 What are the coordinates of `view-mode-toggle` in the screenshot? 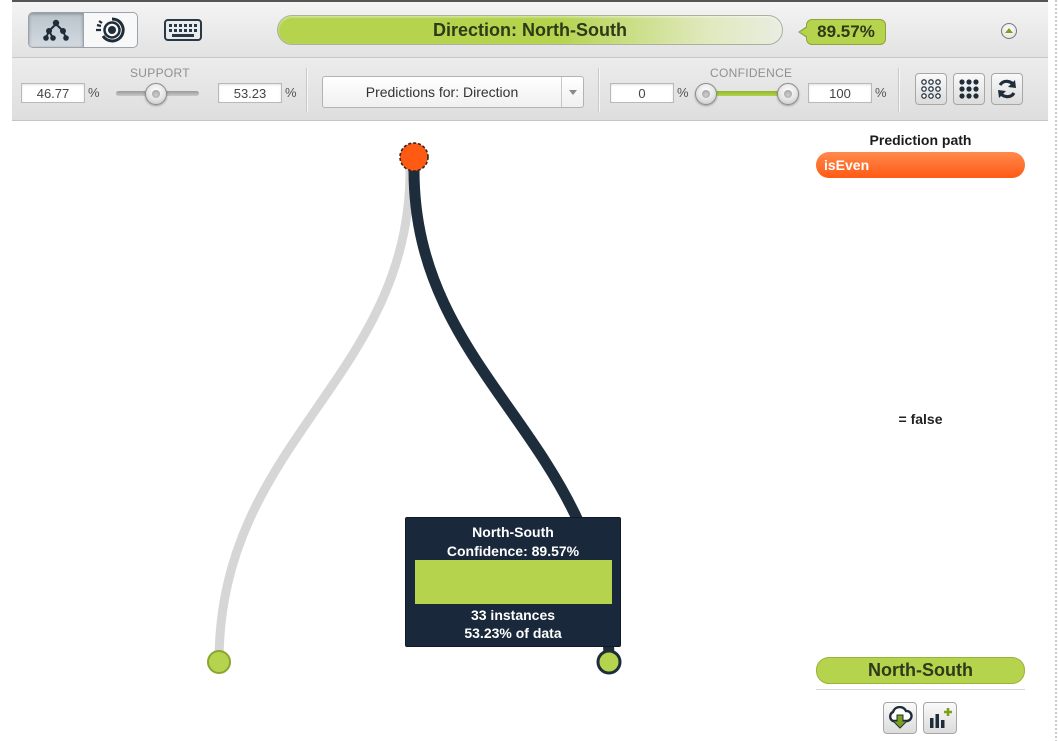 It's located at (83, 30).